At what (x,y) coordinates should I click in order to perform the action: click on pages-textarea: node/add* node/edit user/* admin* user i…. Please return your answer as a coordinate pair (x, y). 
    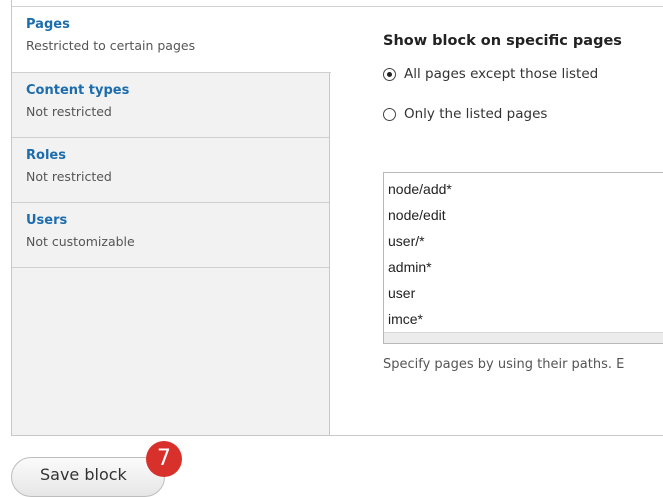
    Looking at the image, I should click on (523, 258).